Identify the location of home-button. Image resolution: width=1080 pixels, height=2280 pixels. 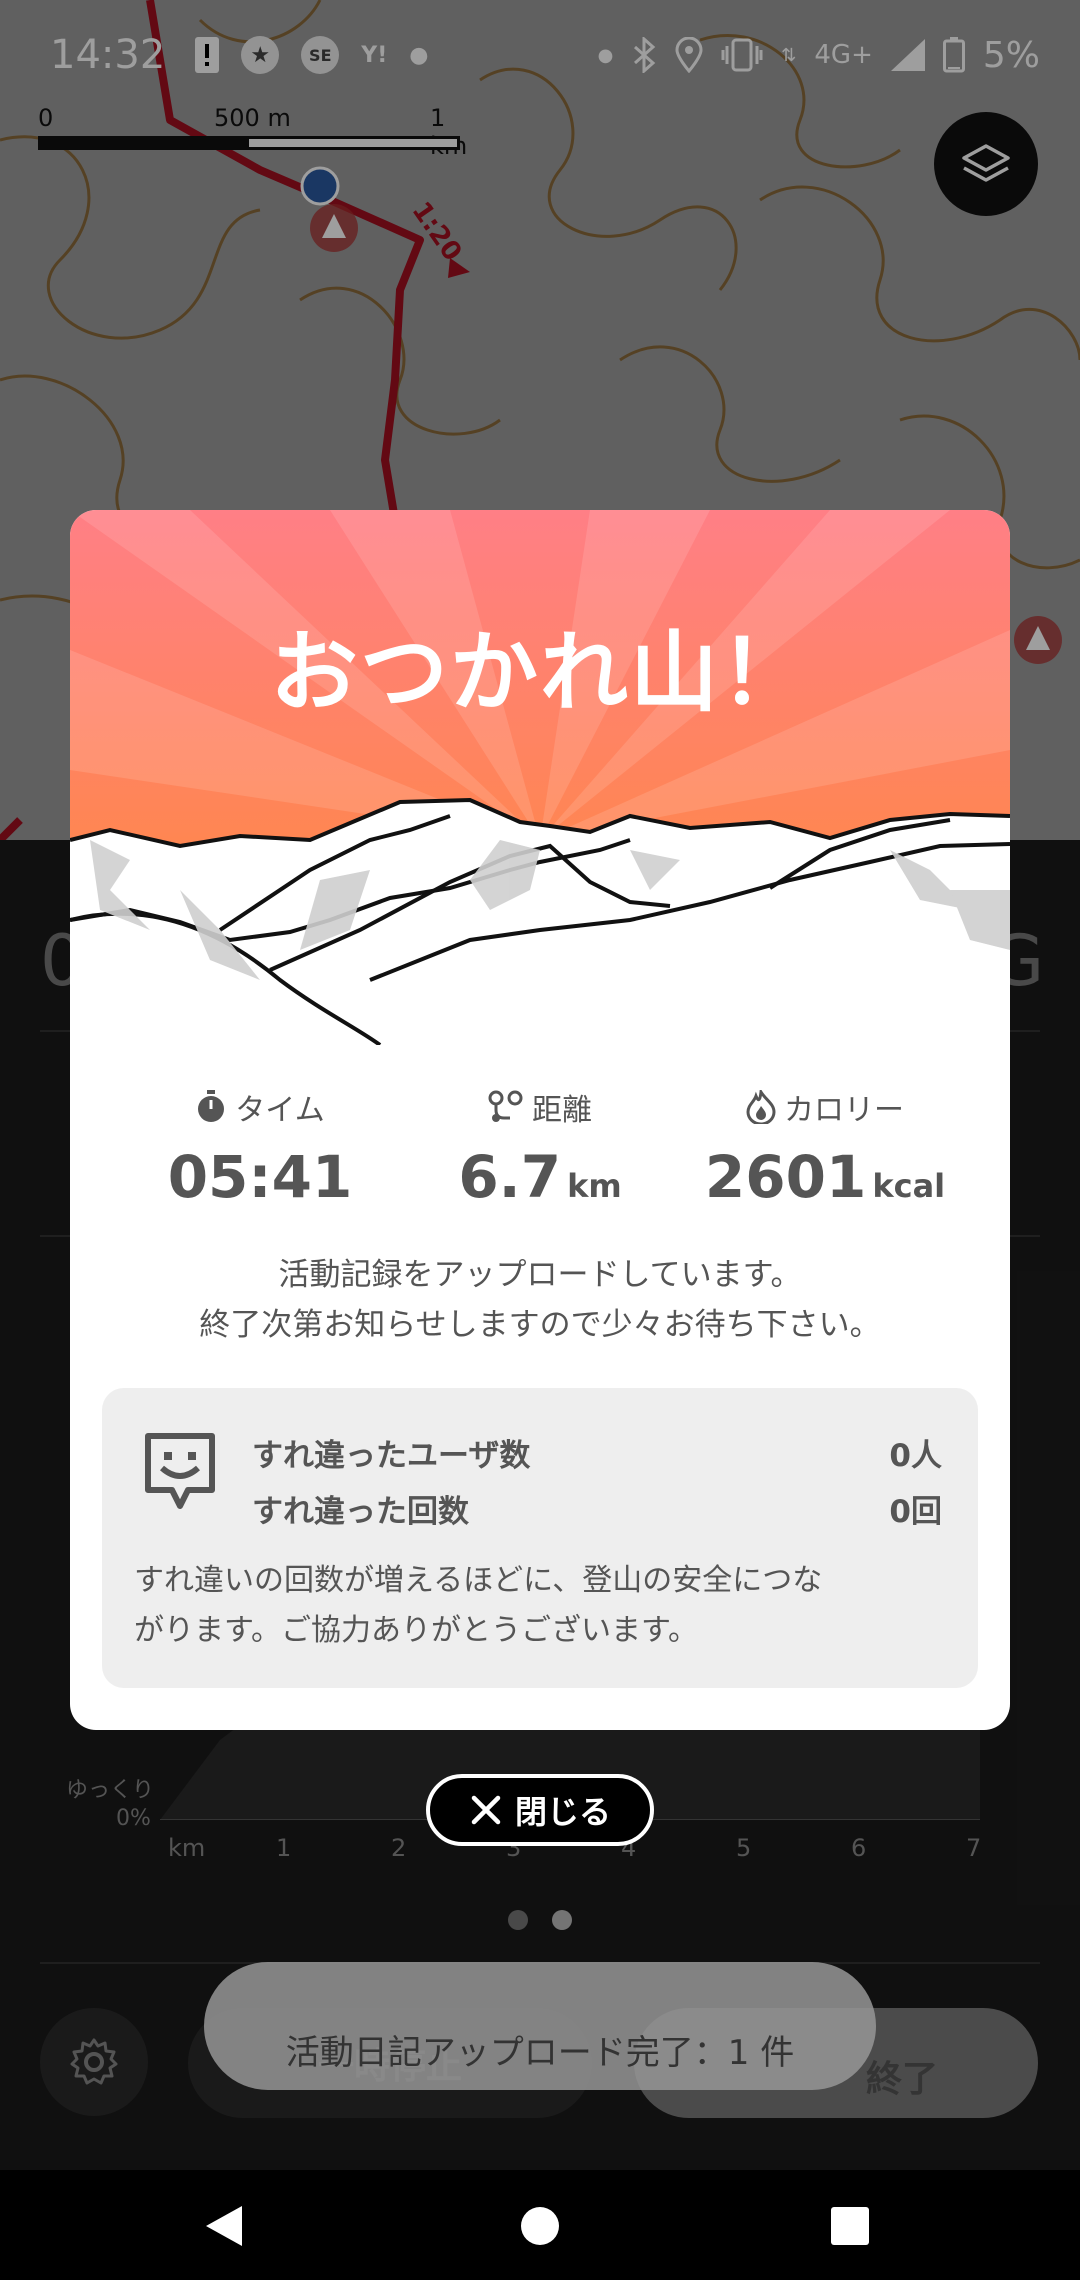
(540, 2226).